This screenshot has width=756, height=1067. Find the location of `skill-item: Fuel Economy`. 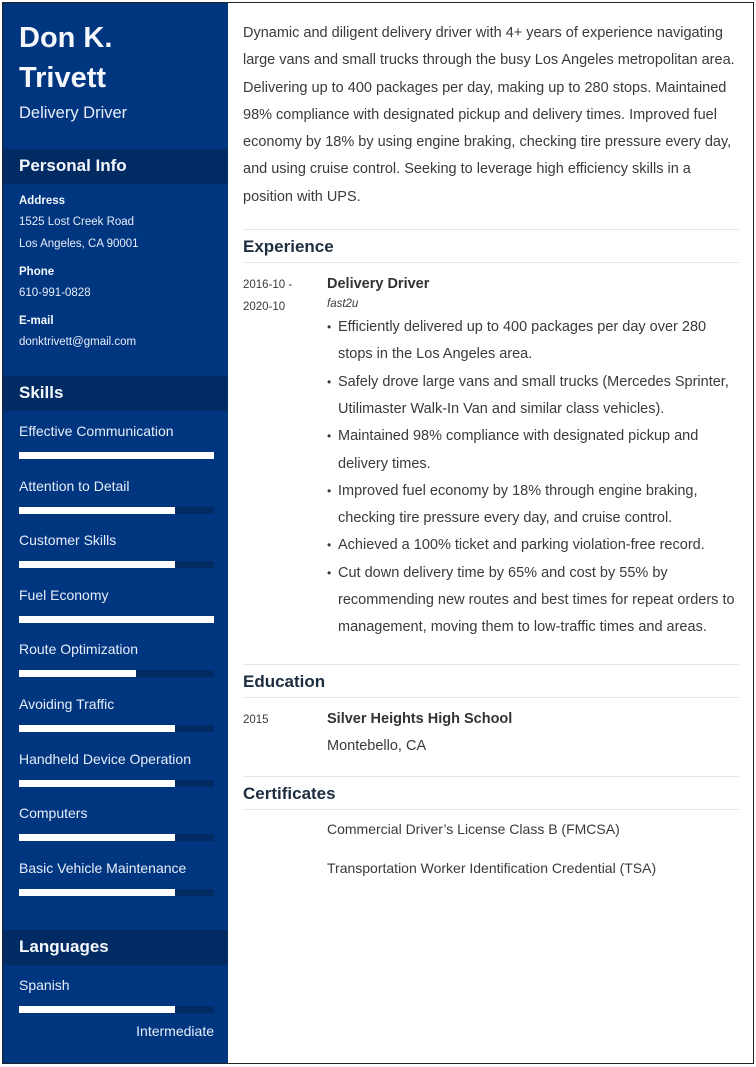

skill-item: Fuel Economy is located at coordinates (116, 614).